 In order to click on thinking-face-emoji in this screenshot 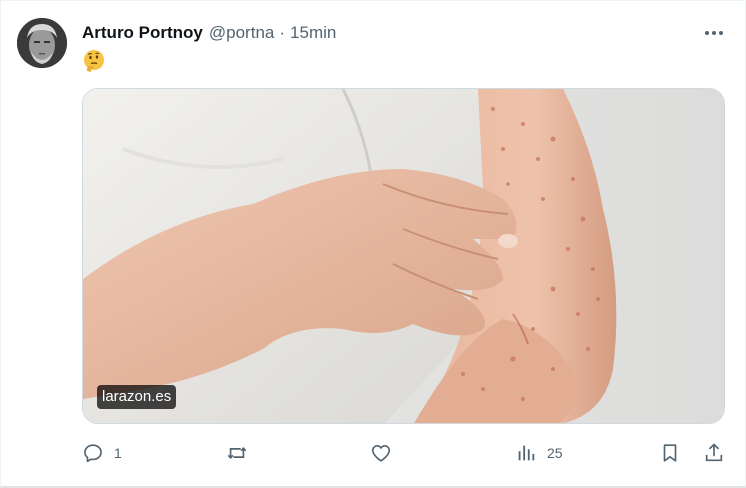, I will do `click(94, 61)`.